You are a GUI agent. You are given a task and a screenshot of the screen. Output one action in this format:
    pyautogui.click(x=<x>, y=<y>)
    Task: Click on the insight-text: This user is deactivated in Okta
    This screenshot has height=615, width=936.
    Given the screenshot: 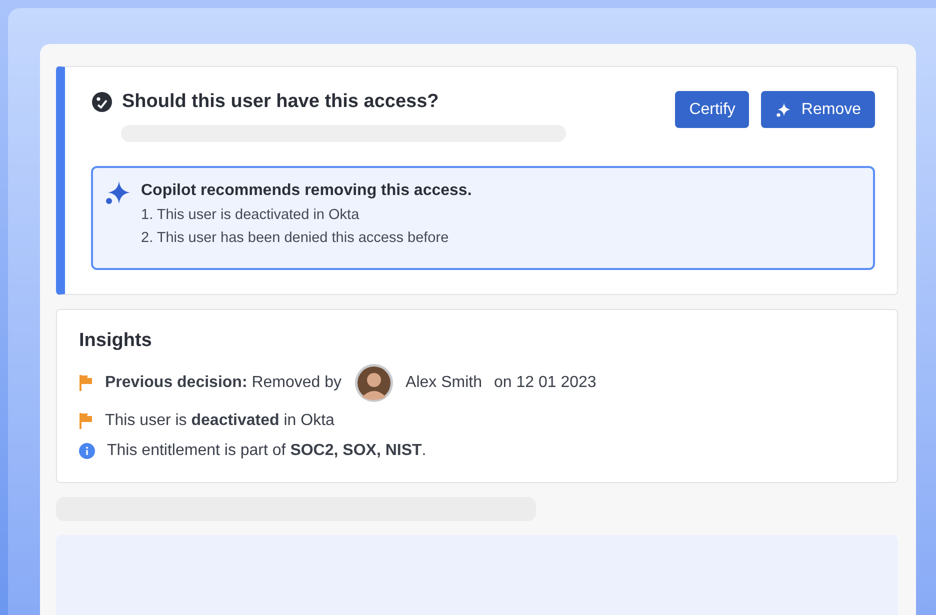 What is the action you would take?
    pyautogui.click(x=219, y=421)
    